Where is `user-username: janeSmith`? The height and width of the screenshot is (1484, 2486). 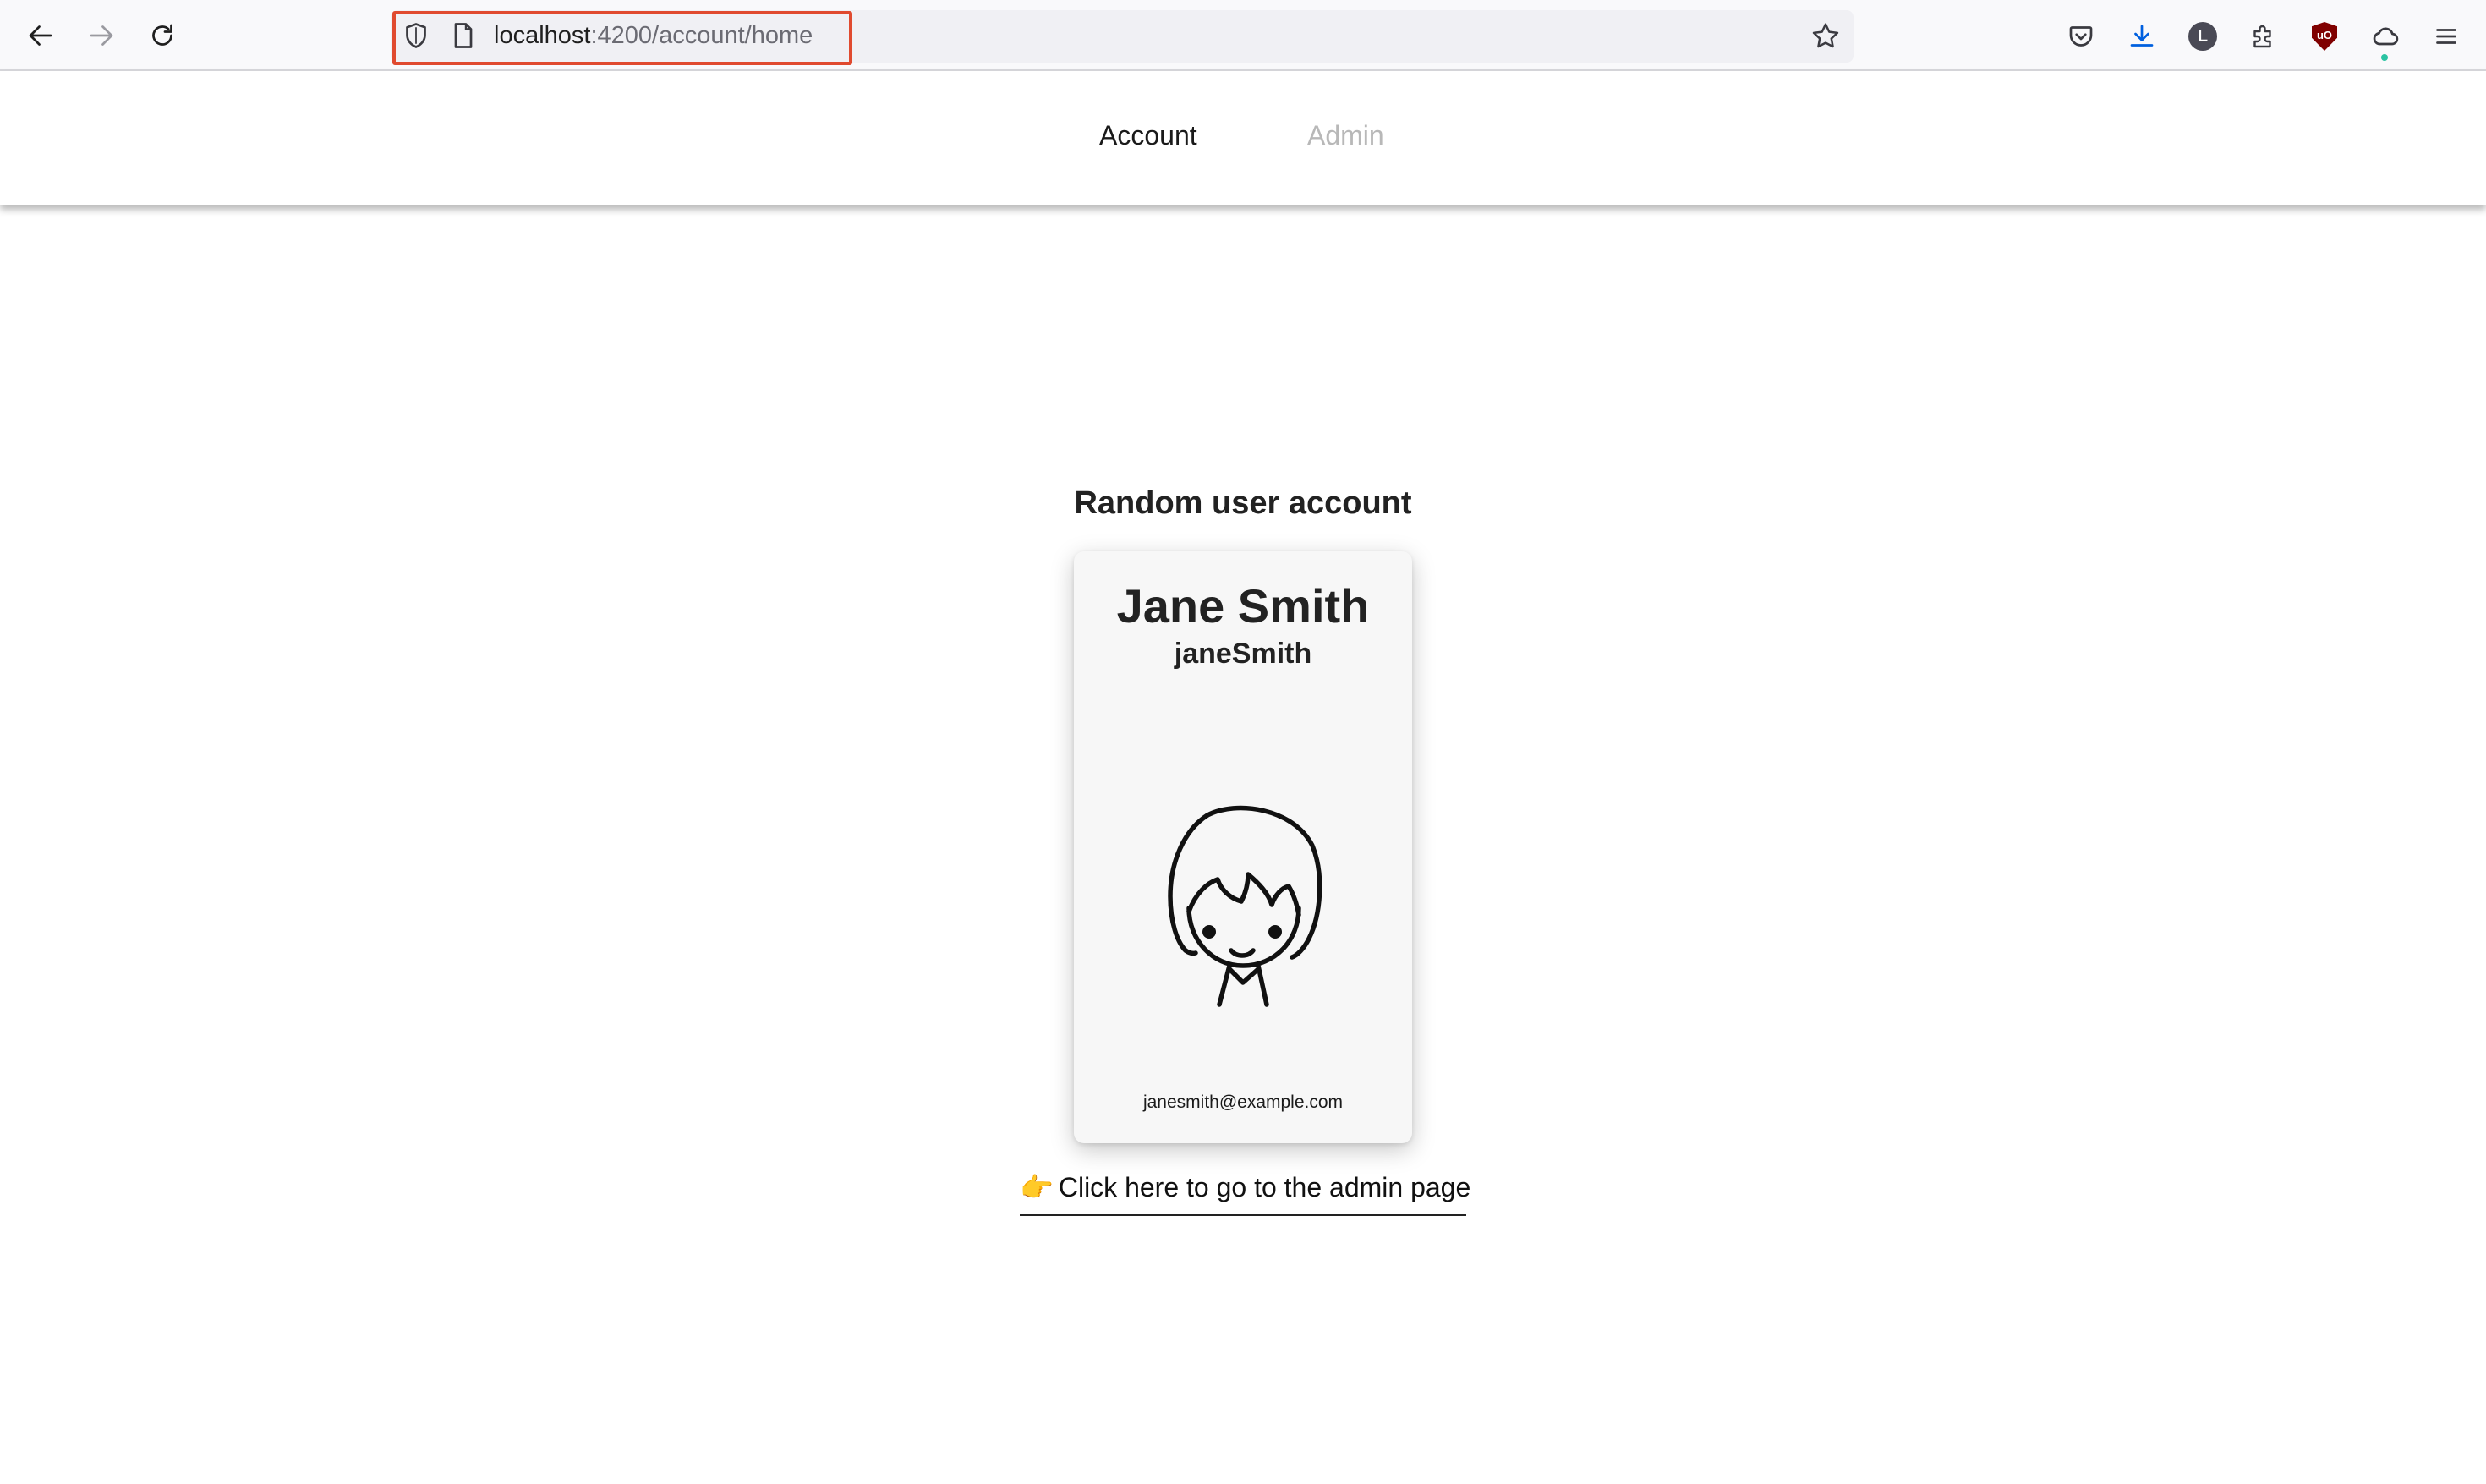 user-username: janeSmith is located at coordinates (1243, 654).